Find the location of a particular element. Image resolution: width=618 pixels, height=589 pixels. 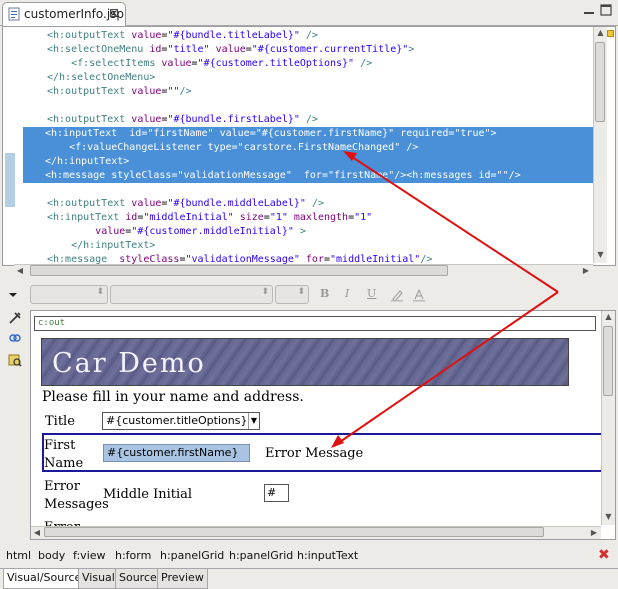

font-color-icon is located at coordinates (419, 295).